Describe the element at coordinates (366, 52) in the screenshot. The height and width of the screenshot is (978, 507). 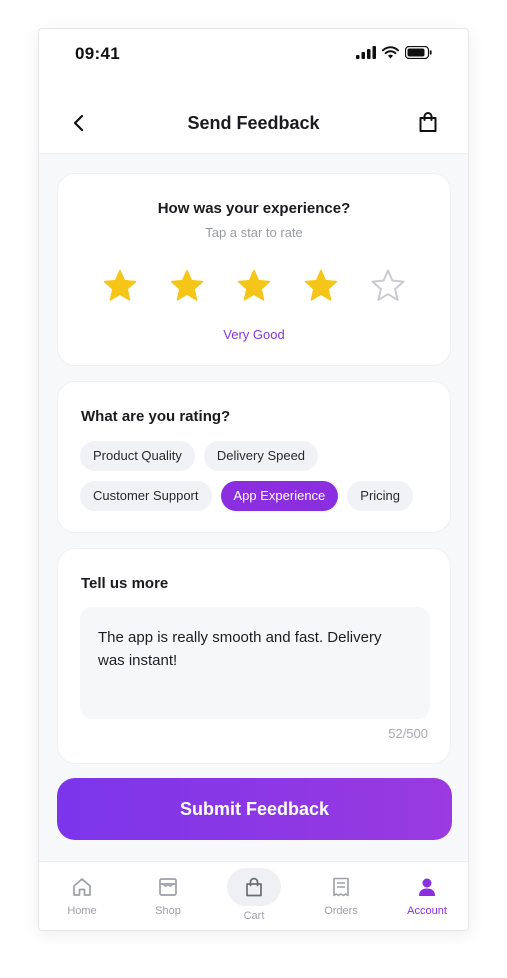
I see `signal-icon` at that location.